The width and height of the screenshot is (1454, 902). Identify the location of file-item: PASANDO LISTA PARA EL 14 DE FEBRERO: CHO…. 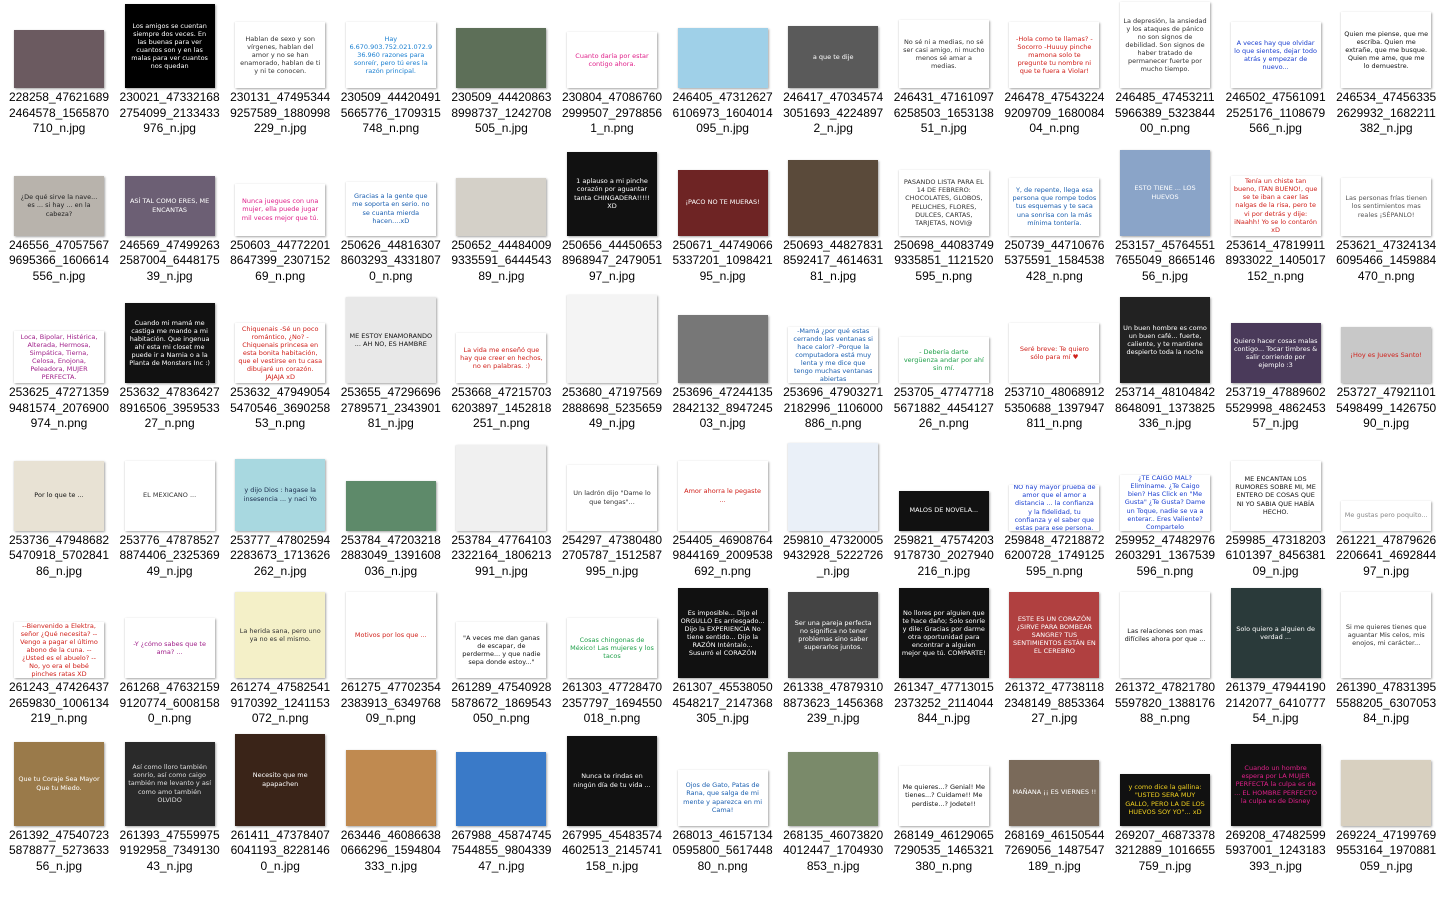
(944, 220).